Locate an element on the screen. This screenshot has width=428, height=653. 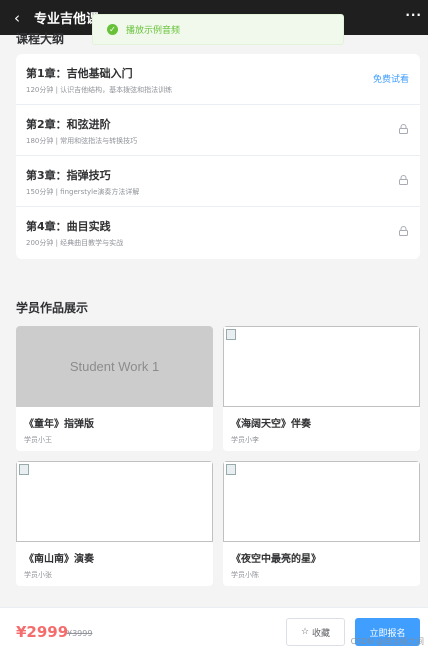
check-circle-icon: ✓ is located at coordinates (112, 29).